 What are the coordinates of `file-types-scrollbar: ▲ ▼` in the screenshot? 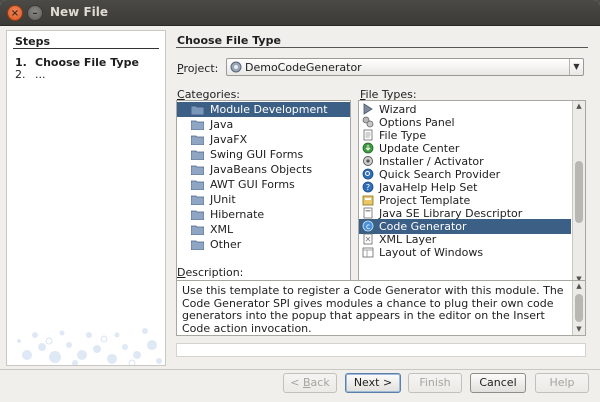 It's located at (578, 193).